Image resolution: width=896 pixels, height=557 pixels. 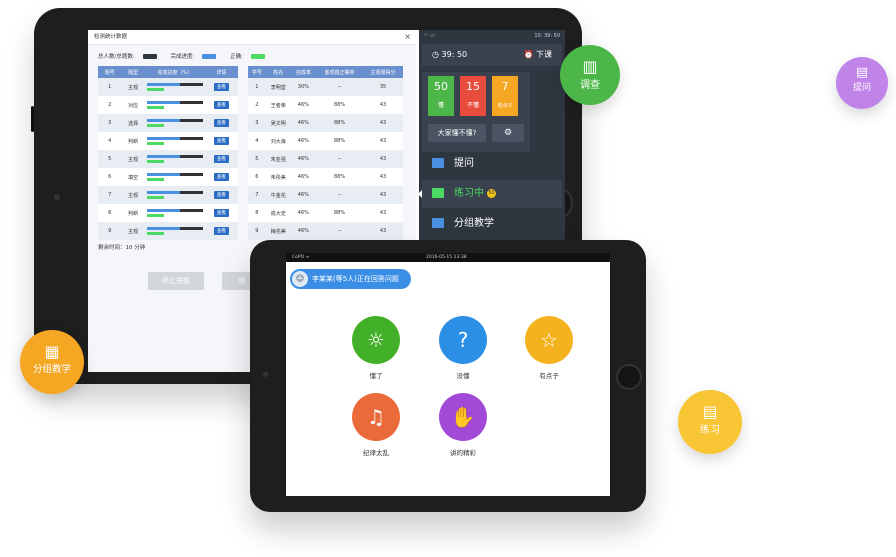 I want to click on bubble-survey: ▥ 调查, so click(x=590, y=75).